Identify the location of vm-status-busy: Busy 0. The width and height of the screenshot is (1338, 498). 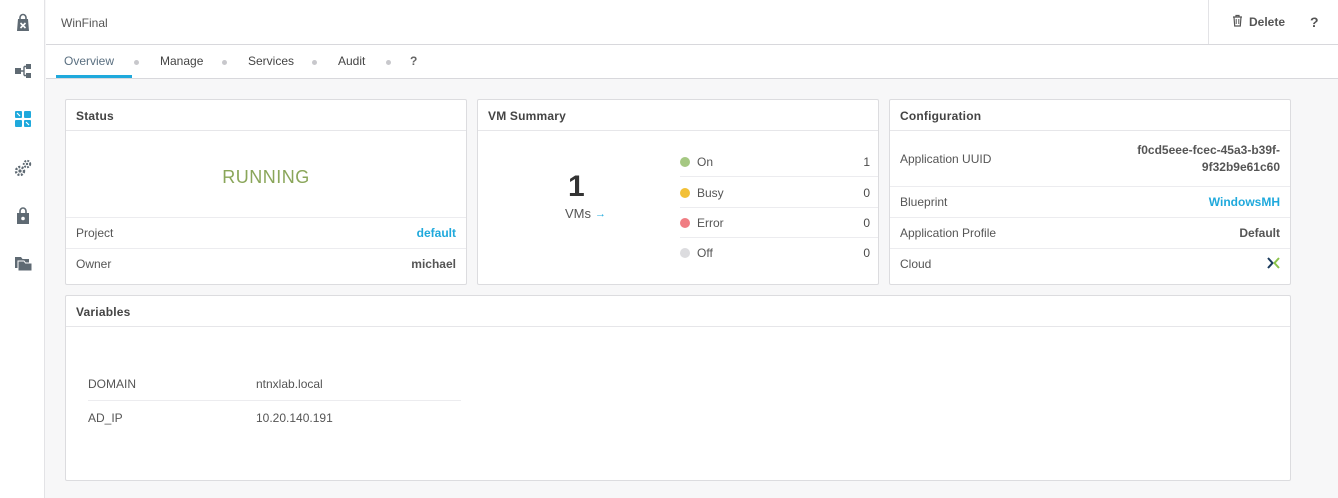
(779, 193).